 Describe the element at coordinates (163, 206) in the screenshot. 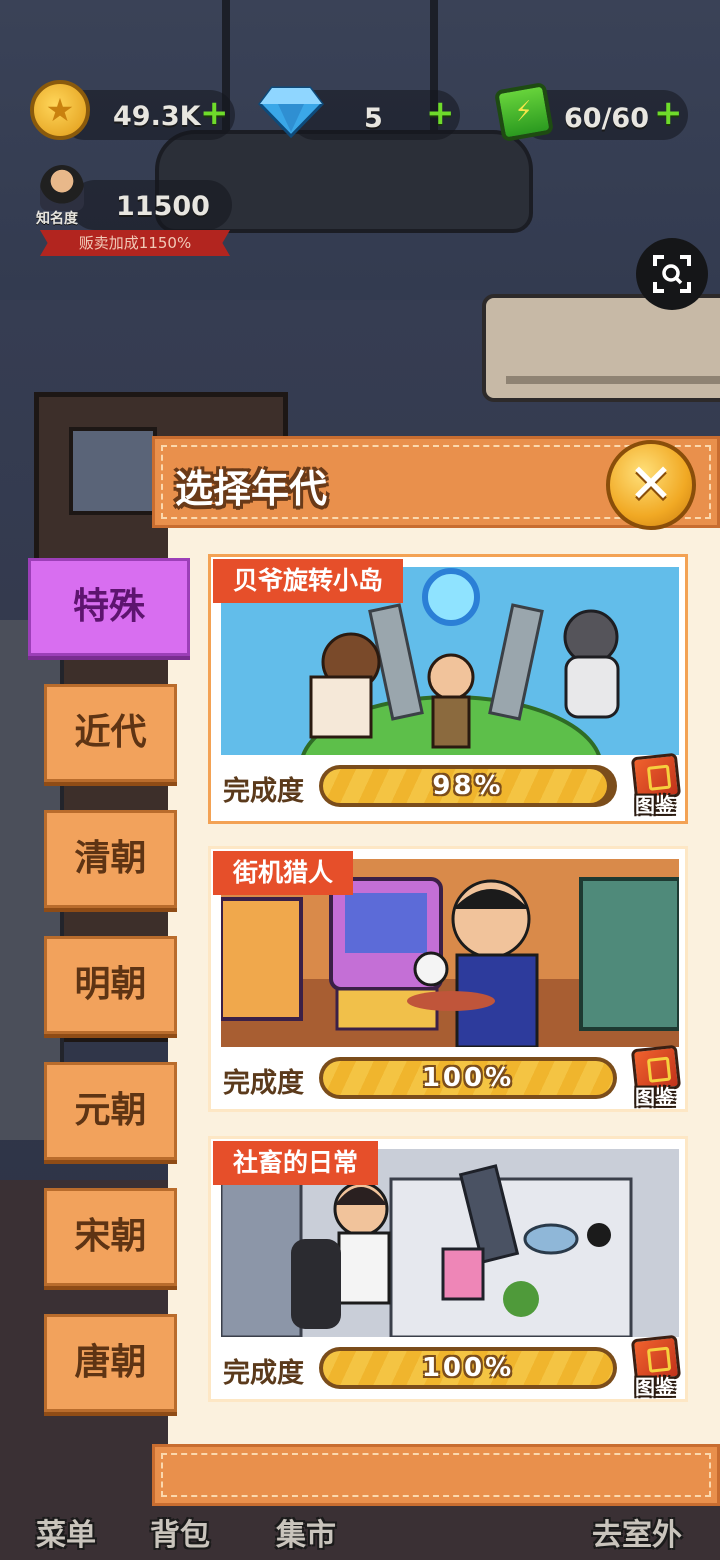

I see `fame-value: 11500` at that location.